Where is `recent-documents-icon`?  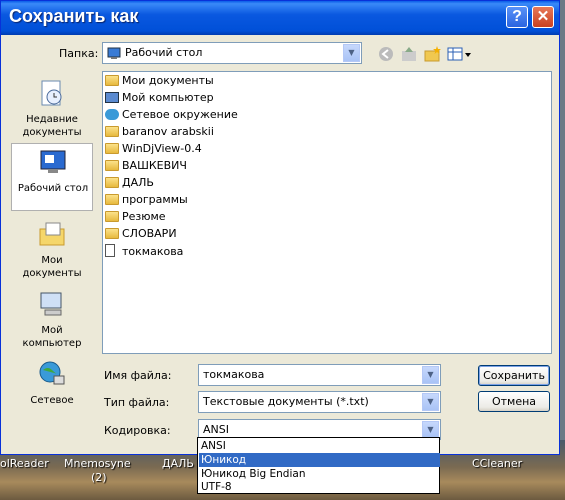 recent-documents-icon is located at coordinates (51, 93).